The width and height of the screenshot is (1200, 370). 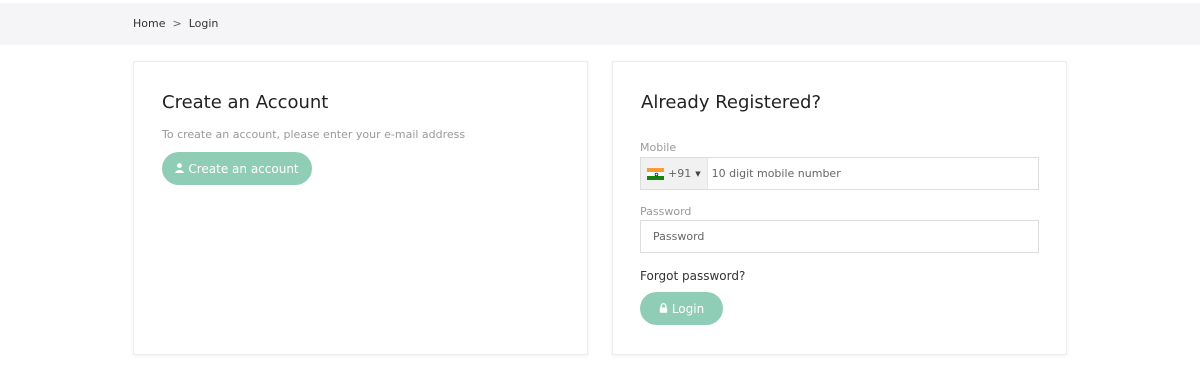 What do you see at coordinates (600, 24) in the screenshot?
I see `breadcrumb-bar: Home > Login` at bounding box center [600, 24].